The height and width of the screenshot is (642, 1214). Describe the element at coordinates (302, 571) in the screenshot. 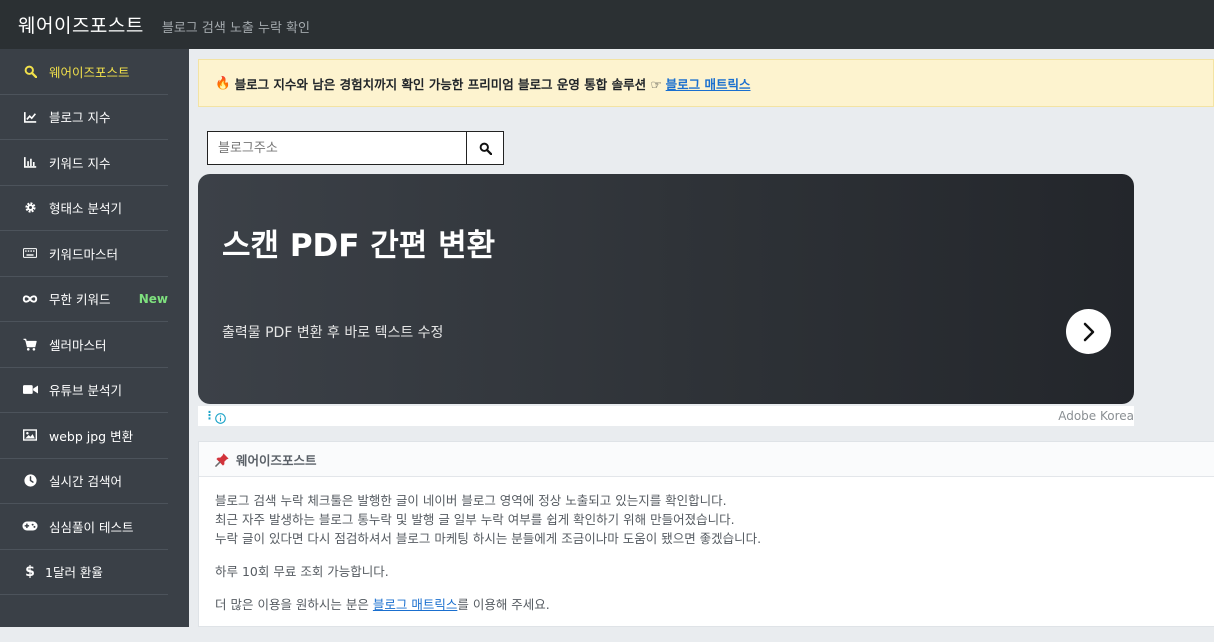

I see `limit-text: 하루 10회 무료 조회 가능합니다.` at that location.